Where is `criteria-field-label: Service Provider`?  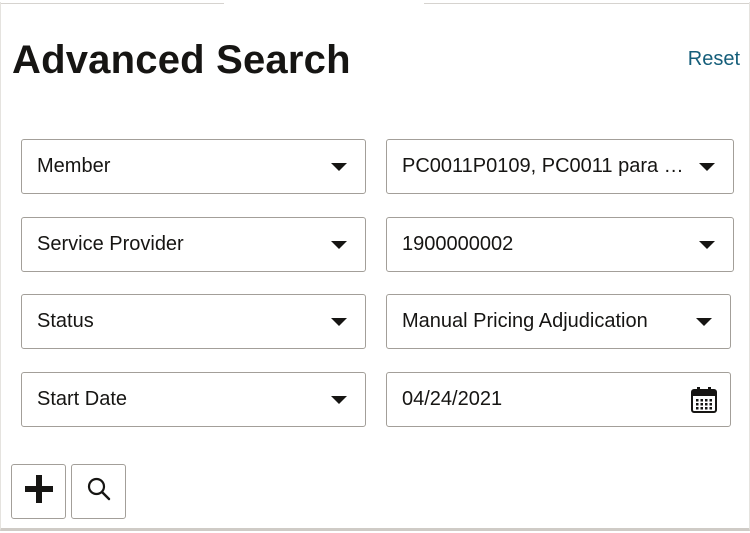 criteria-field-label: Service Provider is located at coordinates (110, 244).